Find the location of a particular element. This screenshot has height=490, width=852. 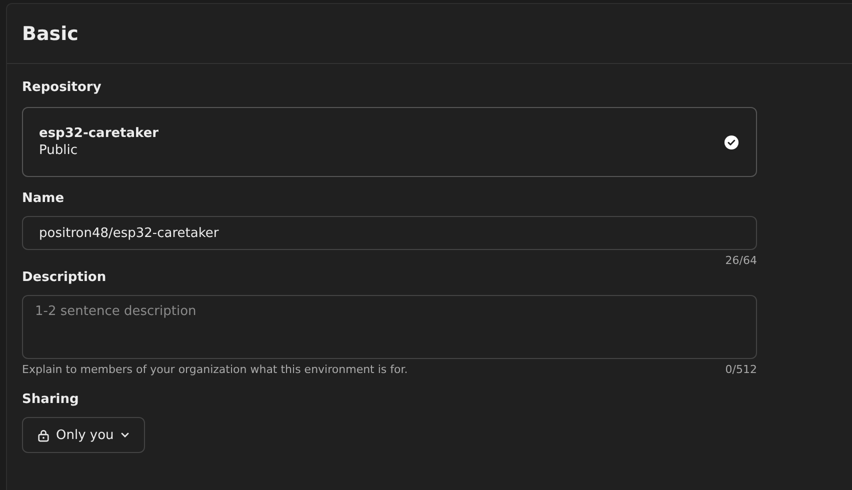

chevron-down-icon is located at coordinates (125, 435).